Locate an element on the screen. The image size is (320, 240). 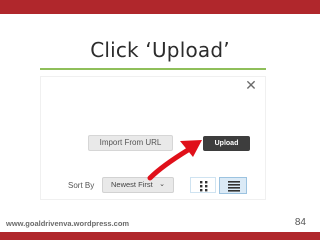
page-number: 84 is located at coordinates (300, 222).